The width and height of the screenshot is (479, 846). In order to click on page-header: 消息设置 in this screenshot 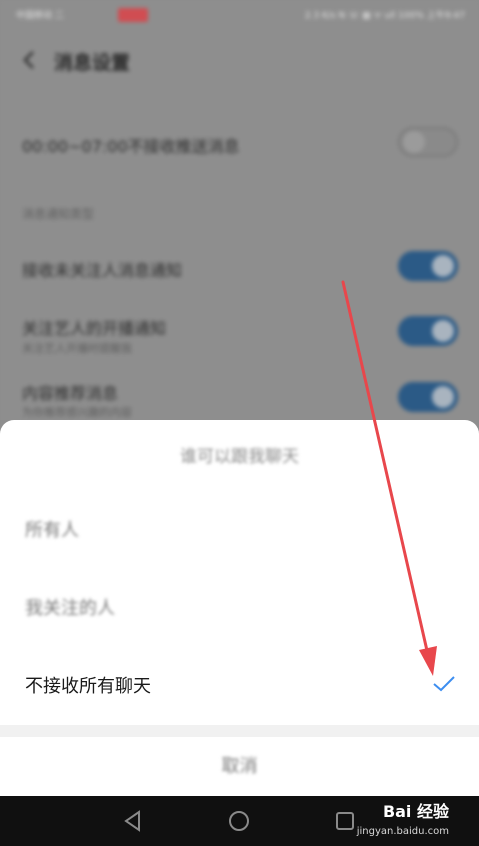, I will do `click(239, 61)`.